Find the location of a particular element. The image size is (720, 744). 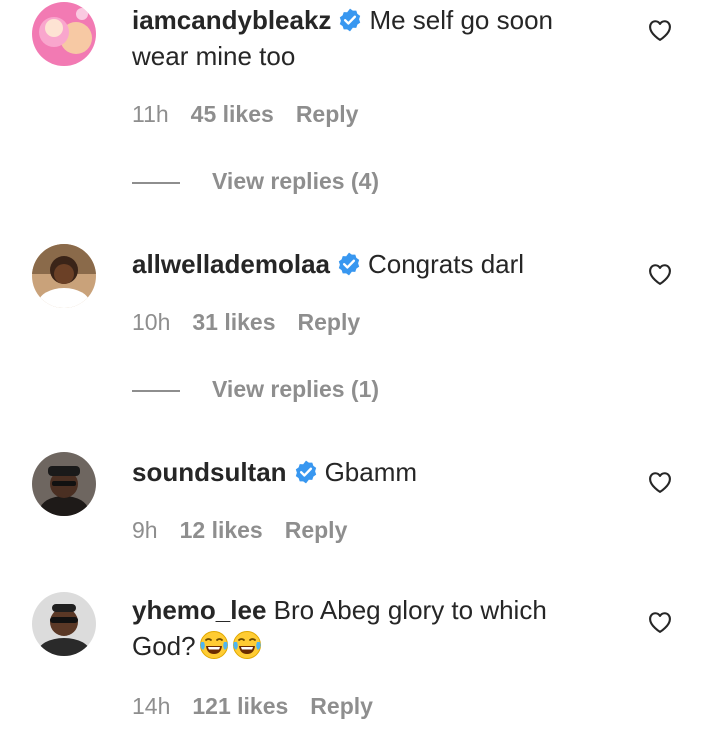

likes-count: 45 likes is located at coordinates (232, 114).